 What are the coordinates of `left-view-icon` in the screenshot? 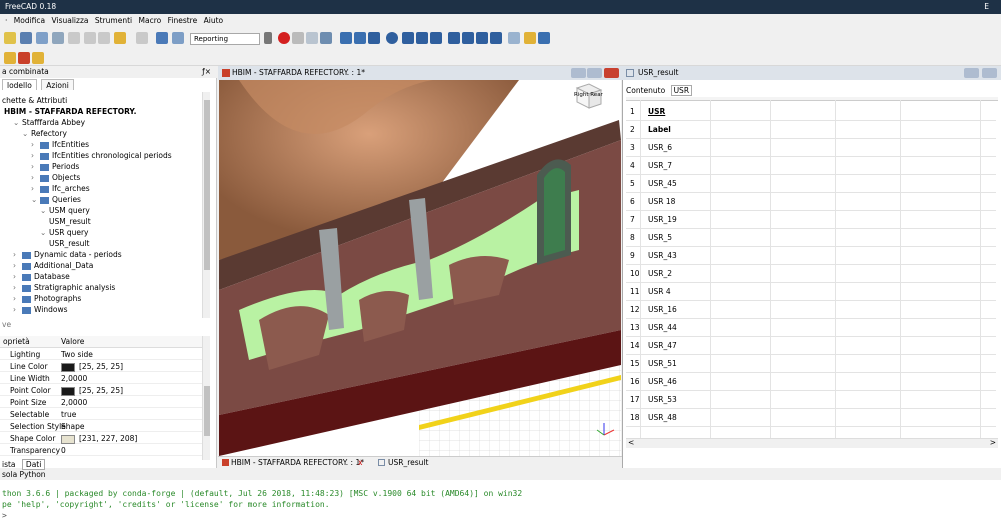 It's located at (482, 38).